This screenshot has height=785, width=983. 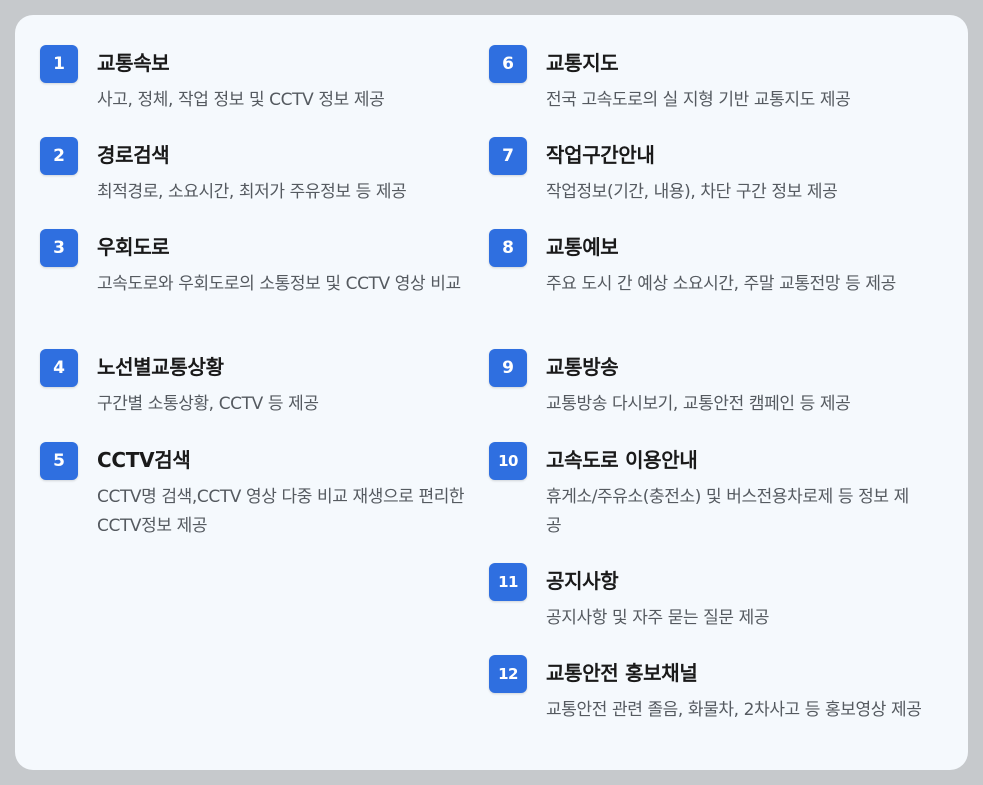 I want to click on item-description: 전국 고속도로의 실 지형 기반 교통지도 제공, so click(x=698, y=100).